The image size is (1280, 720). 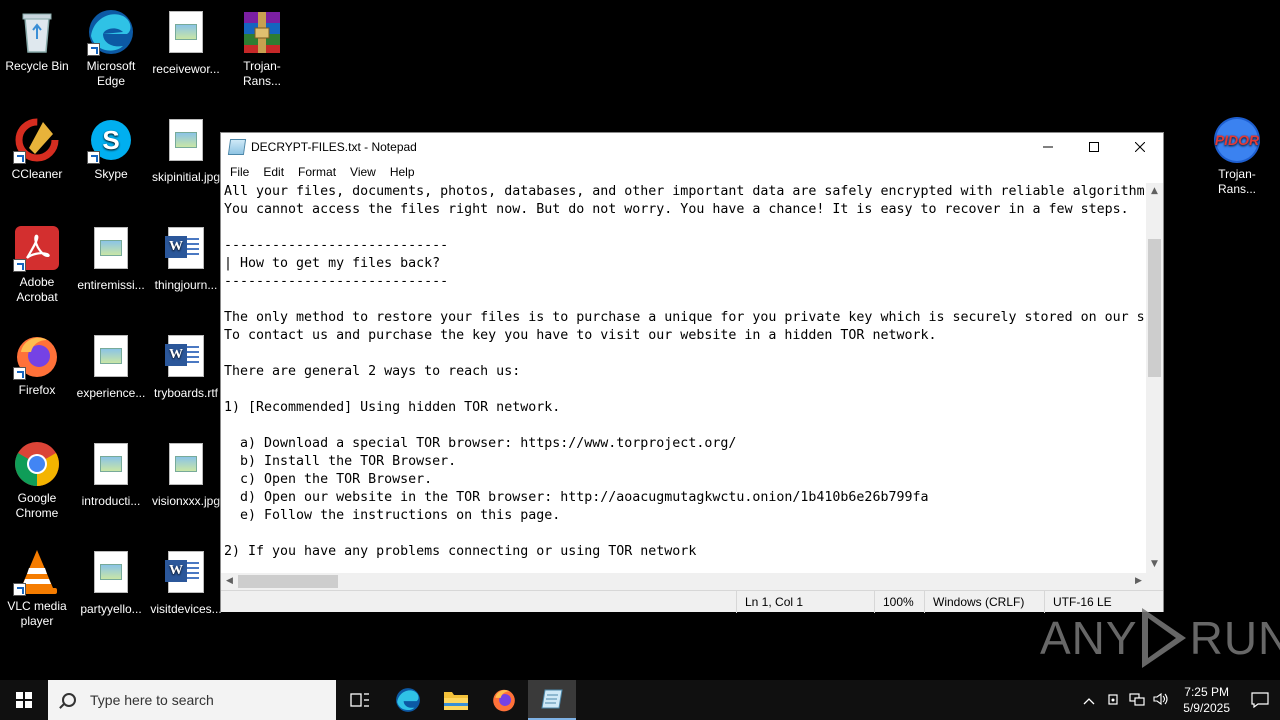 I want to click on desktop-icon-adobe-acrobat: Adobe Acrobat, so click(x=37, y=264).